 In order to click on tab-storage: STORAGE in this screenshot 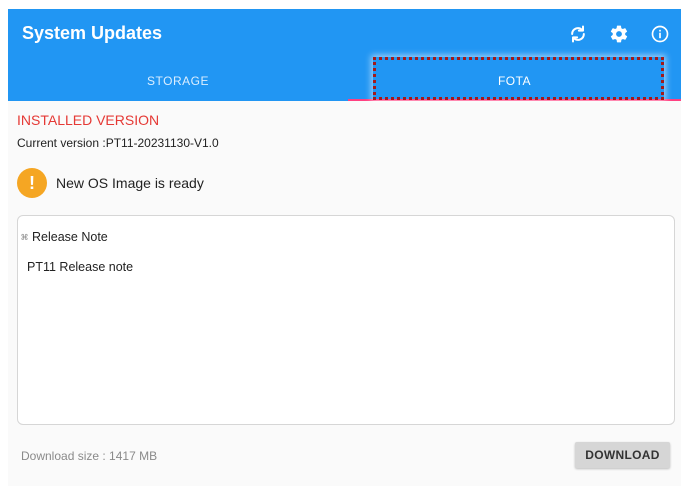, I will do `click(178, 81)`.